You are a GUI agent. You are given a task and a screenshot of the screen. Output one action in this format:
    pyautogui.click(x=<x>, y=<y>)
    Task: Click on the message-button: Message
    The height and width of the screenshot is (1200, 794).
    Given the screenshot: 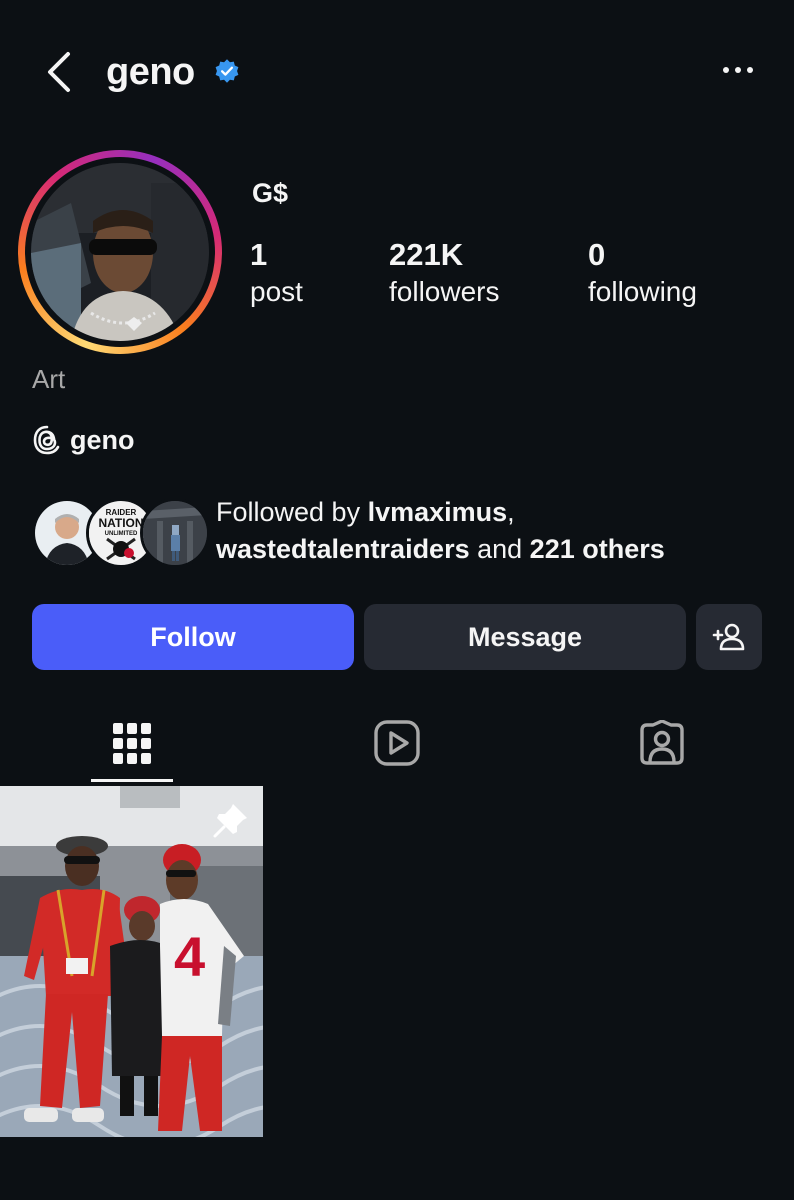 What is the action you would take?
    pyautogui.click(x=525, y=637)
    